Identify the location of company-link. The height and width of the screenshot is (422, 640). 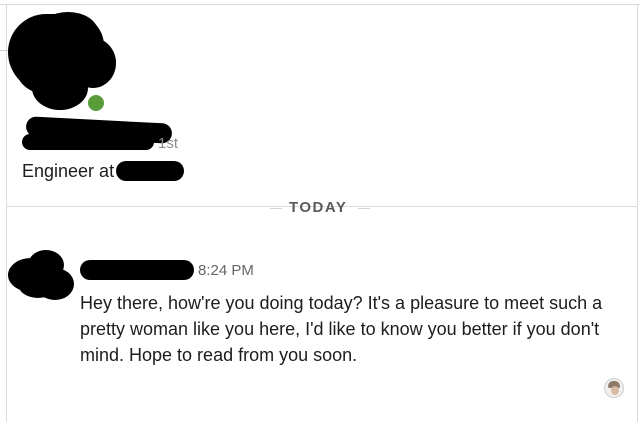
(150, 172).